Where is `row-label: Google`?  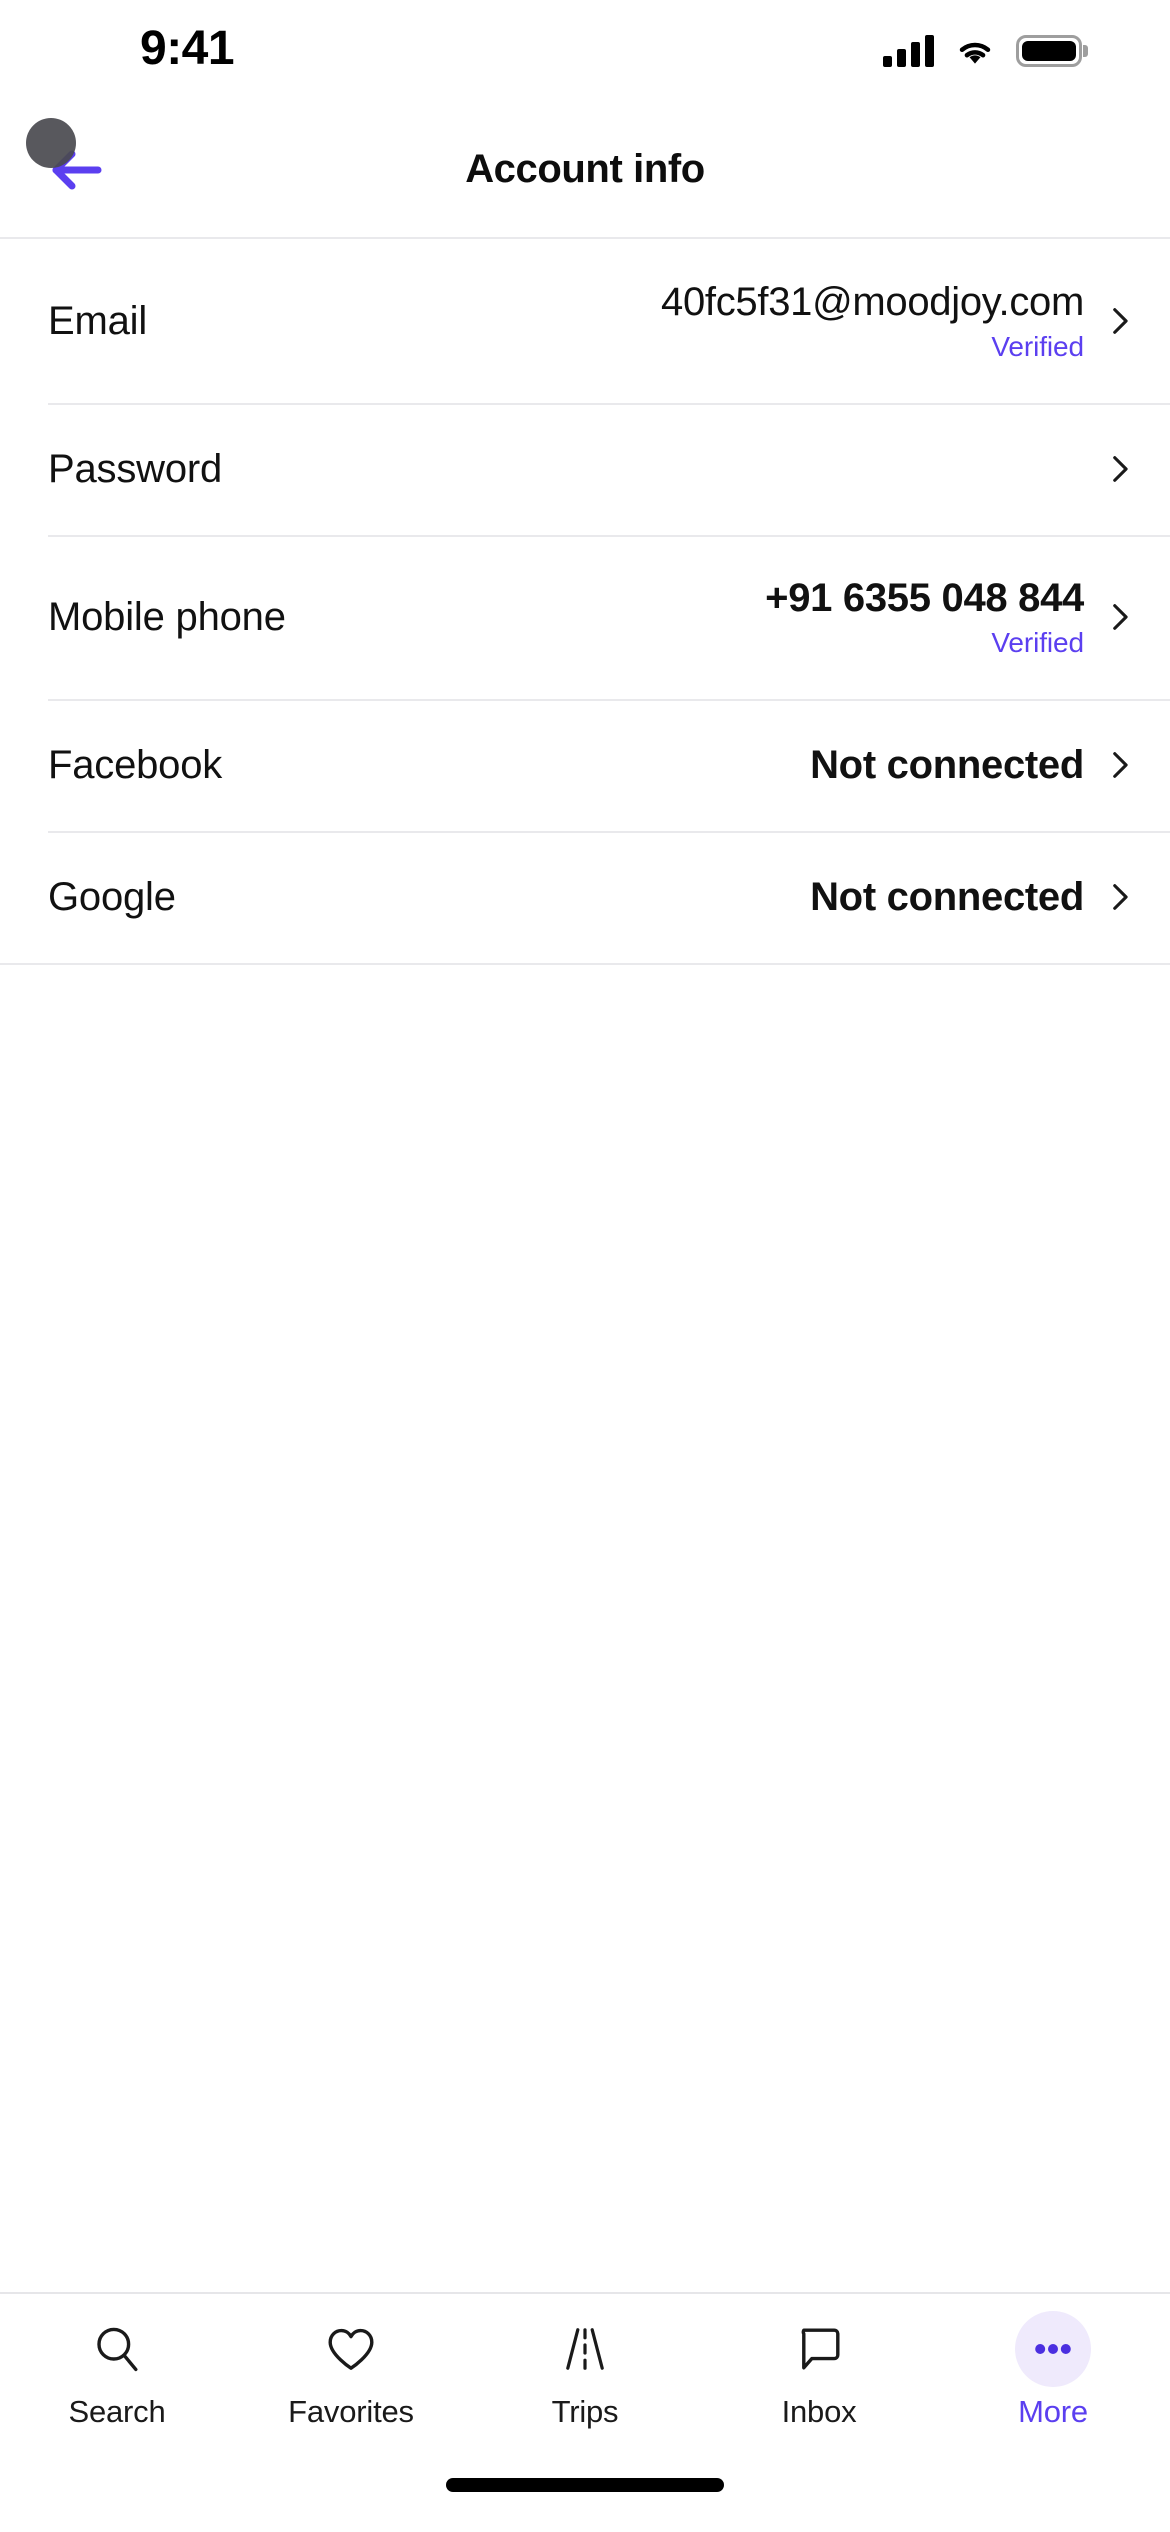
row-label: Google is located at coordinates (112, 896).